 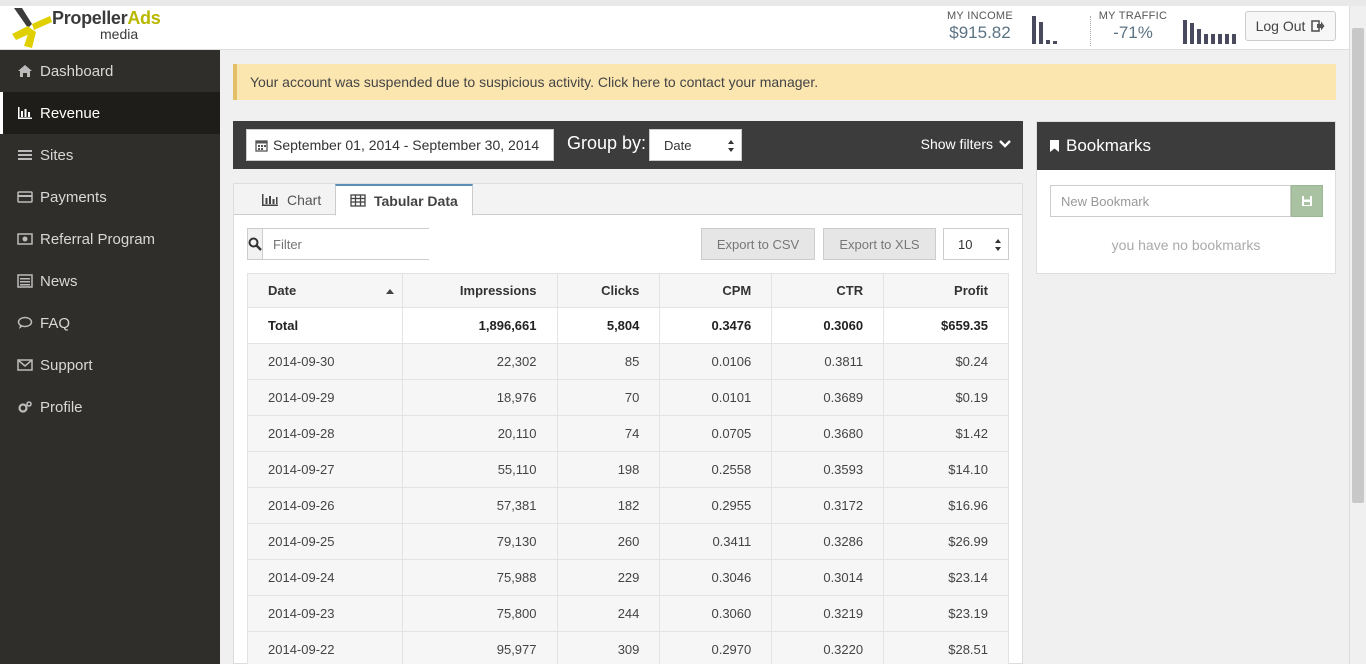 I want to click on export-xls-button: Export to XLS, so click(x=879, y=244).